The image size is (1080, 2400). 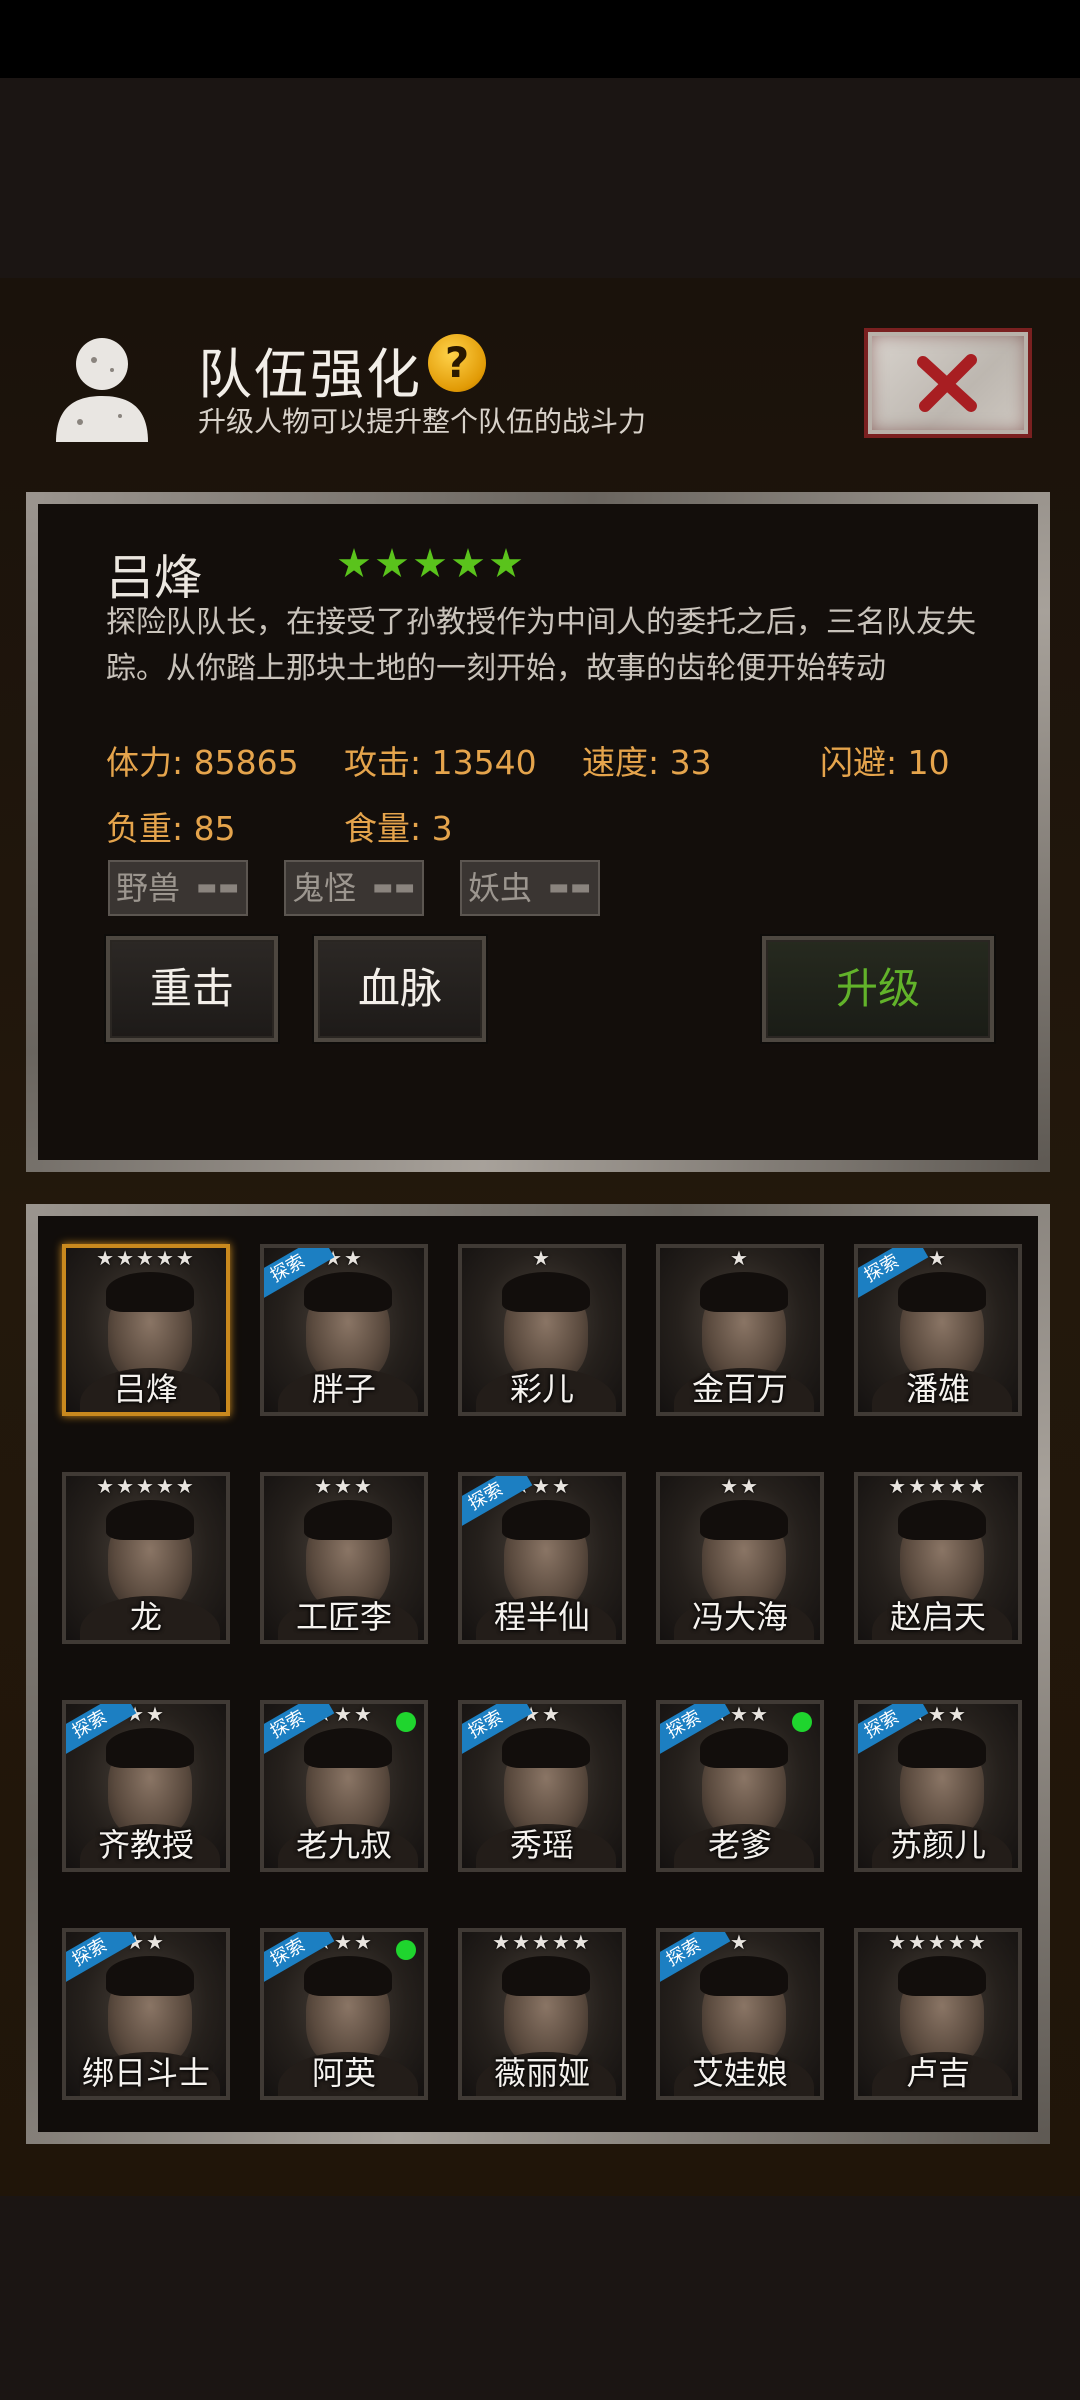 I want to click on heavy-strike-button: 重击, so click(x=192, y=989).